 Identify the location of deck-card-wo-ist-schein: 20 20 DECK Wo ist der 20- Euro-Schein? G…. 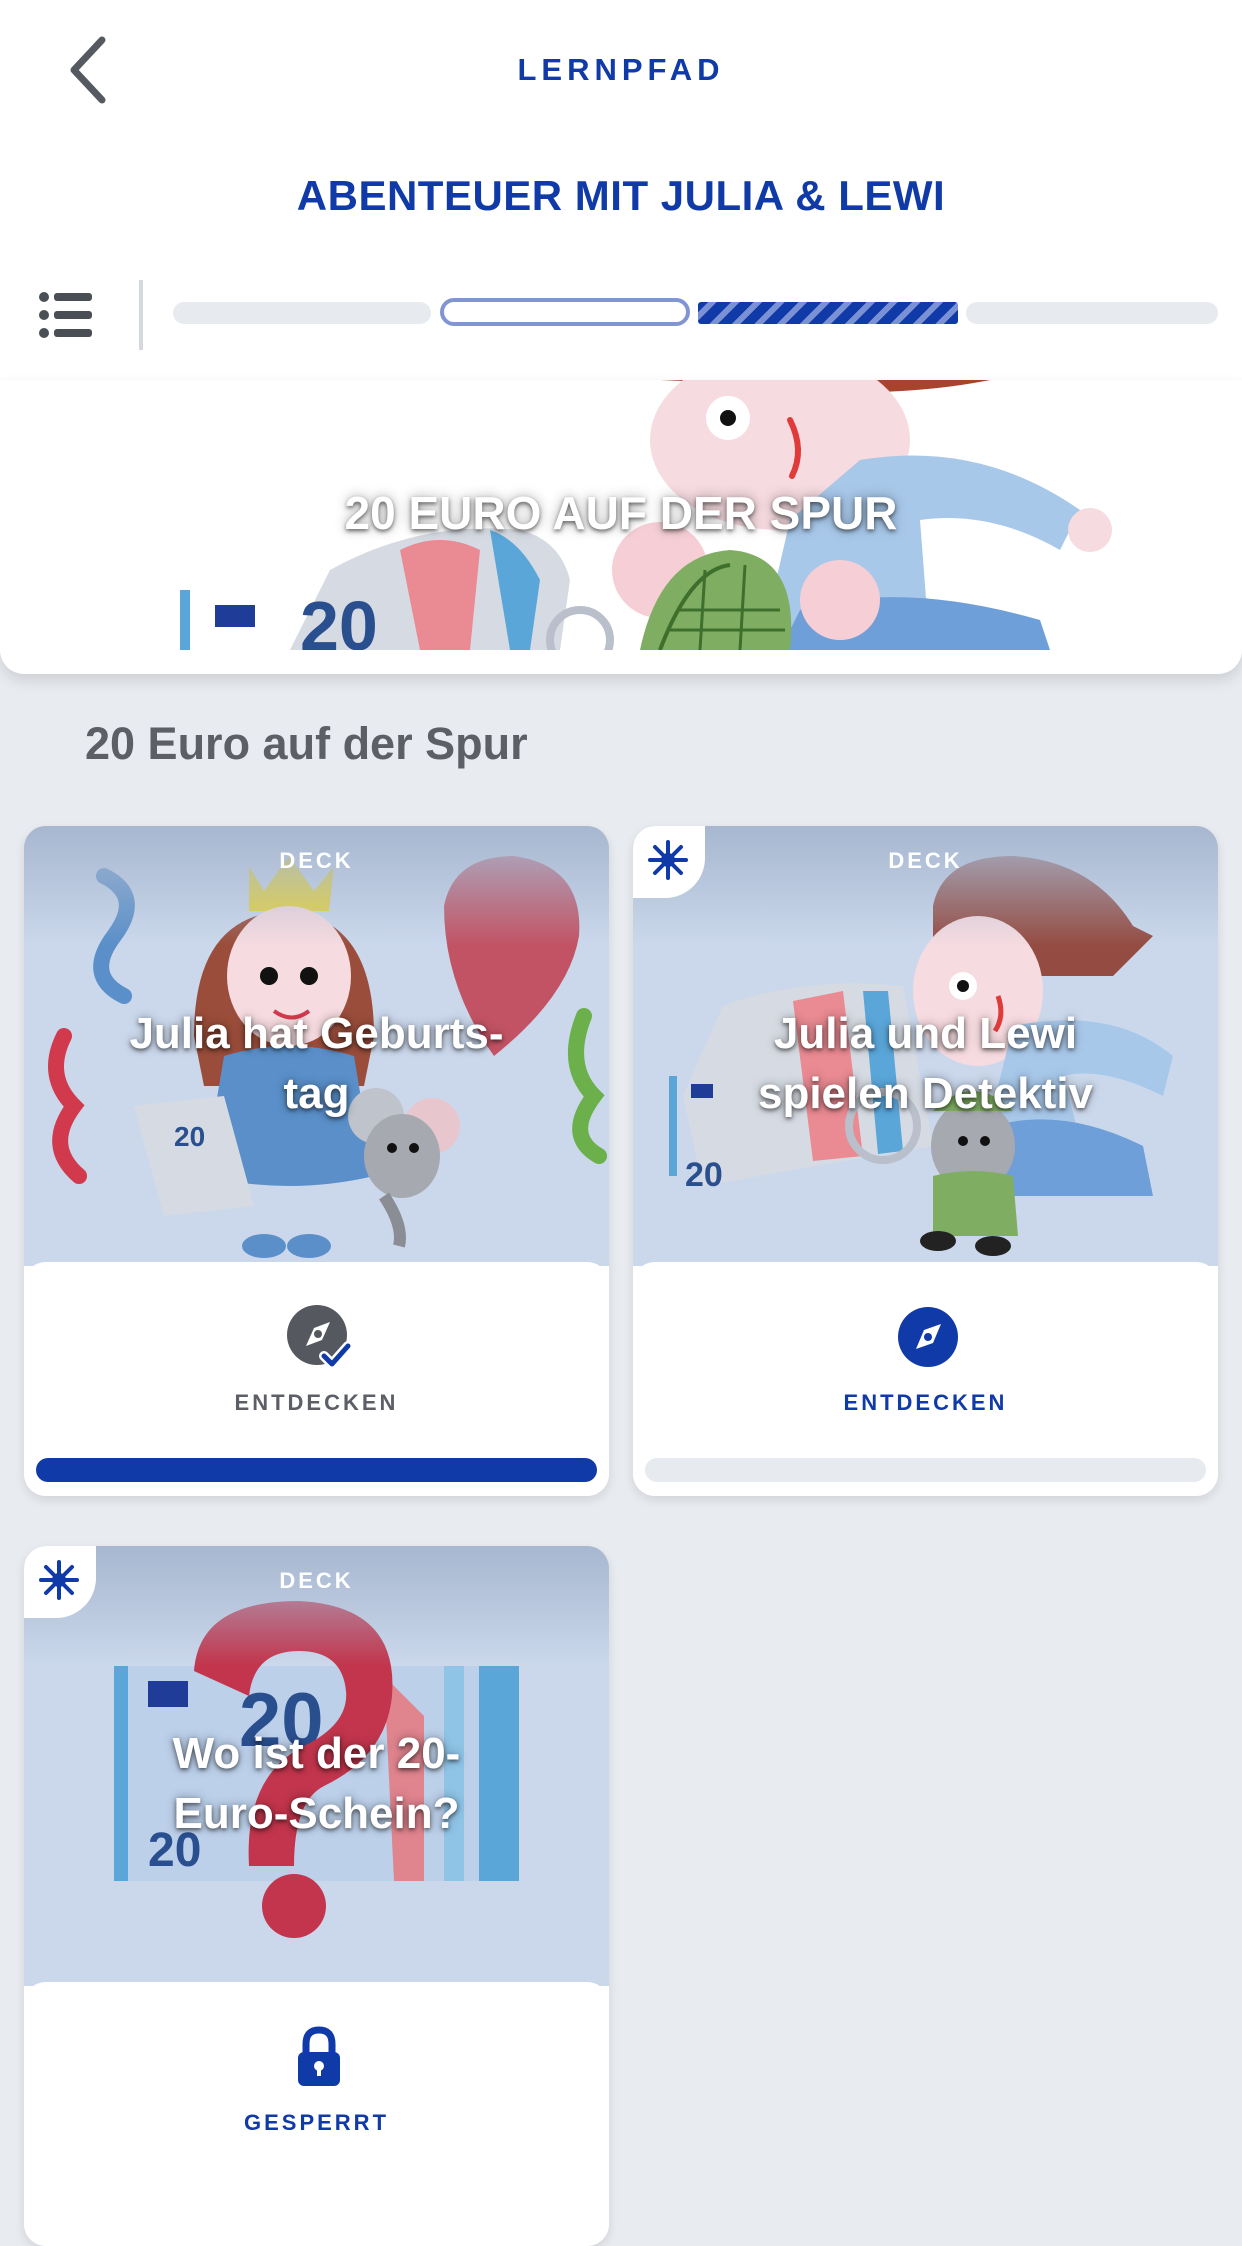
(316, 1896).